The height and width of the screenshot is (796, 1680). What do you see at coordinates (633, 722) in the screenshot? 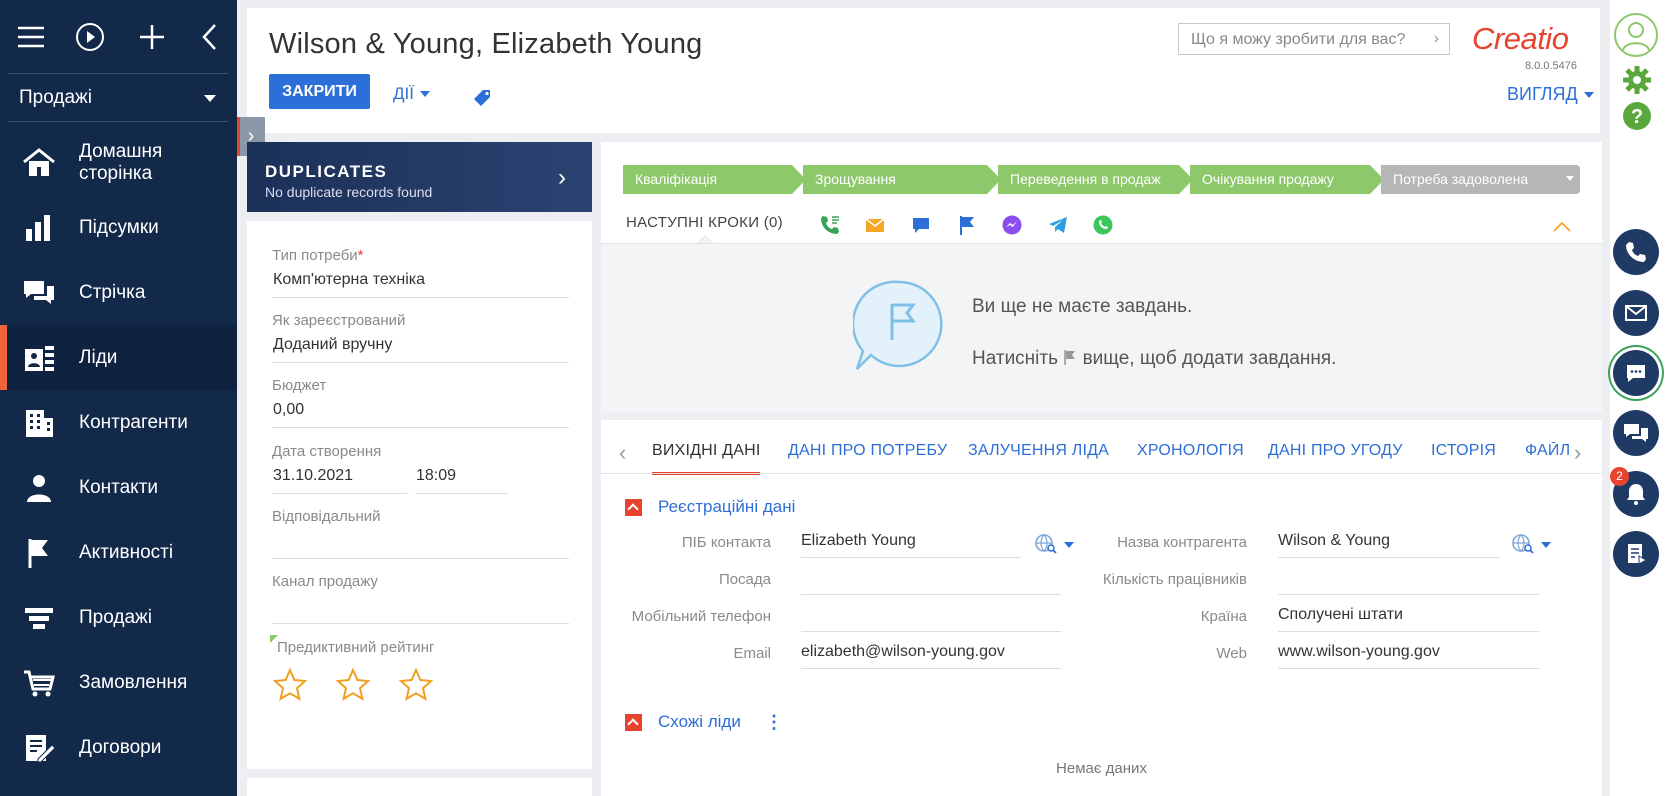
I see `collapse-icon` at bounding box center [633, 722].